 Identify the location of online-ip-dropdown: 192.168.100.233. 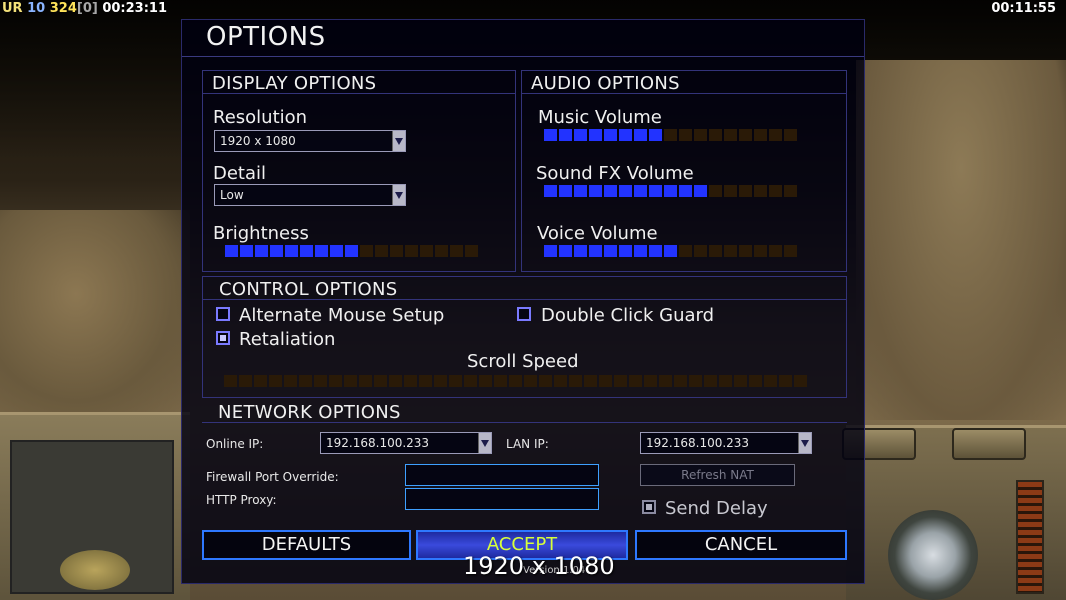
(406, 443).